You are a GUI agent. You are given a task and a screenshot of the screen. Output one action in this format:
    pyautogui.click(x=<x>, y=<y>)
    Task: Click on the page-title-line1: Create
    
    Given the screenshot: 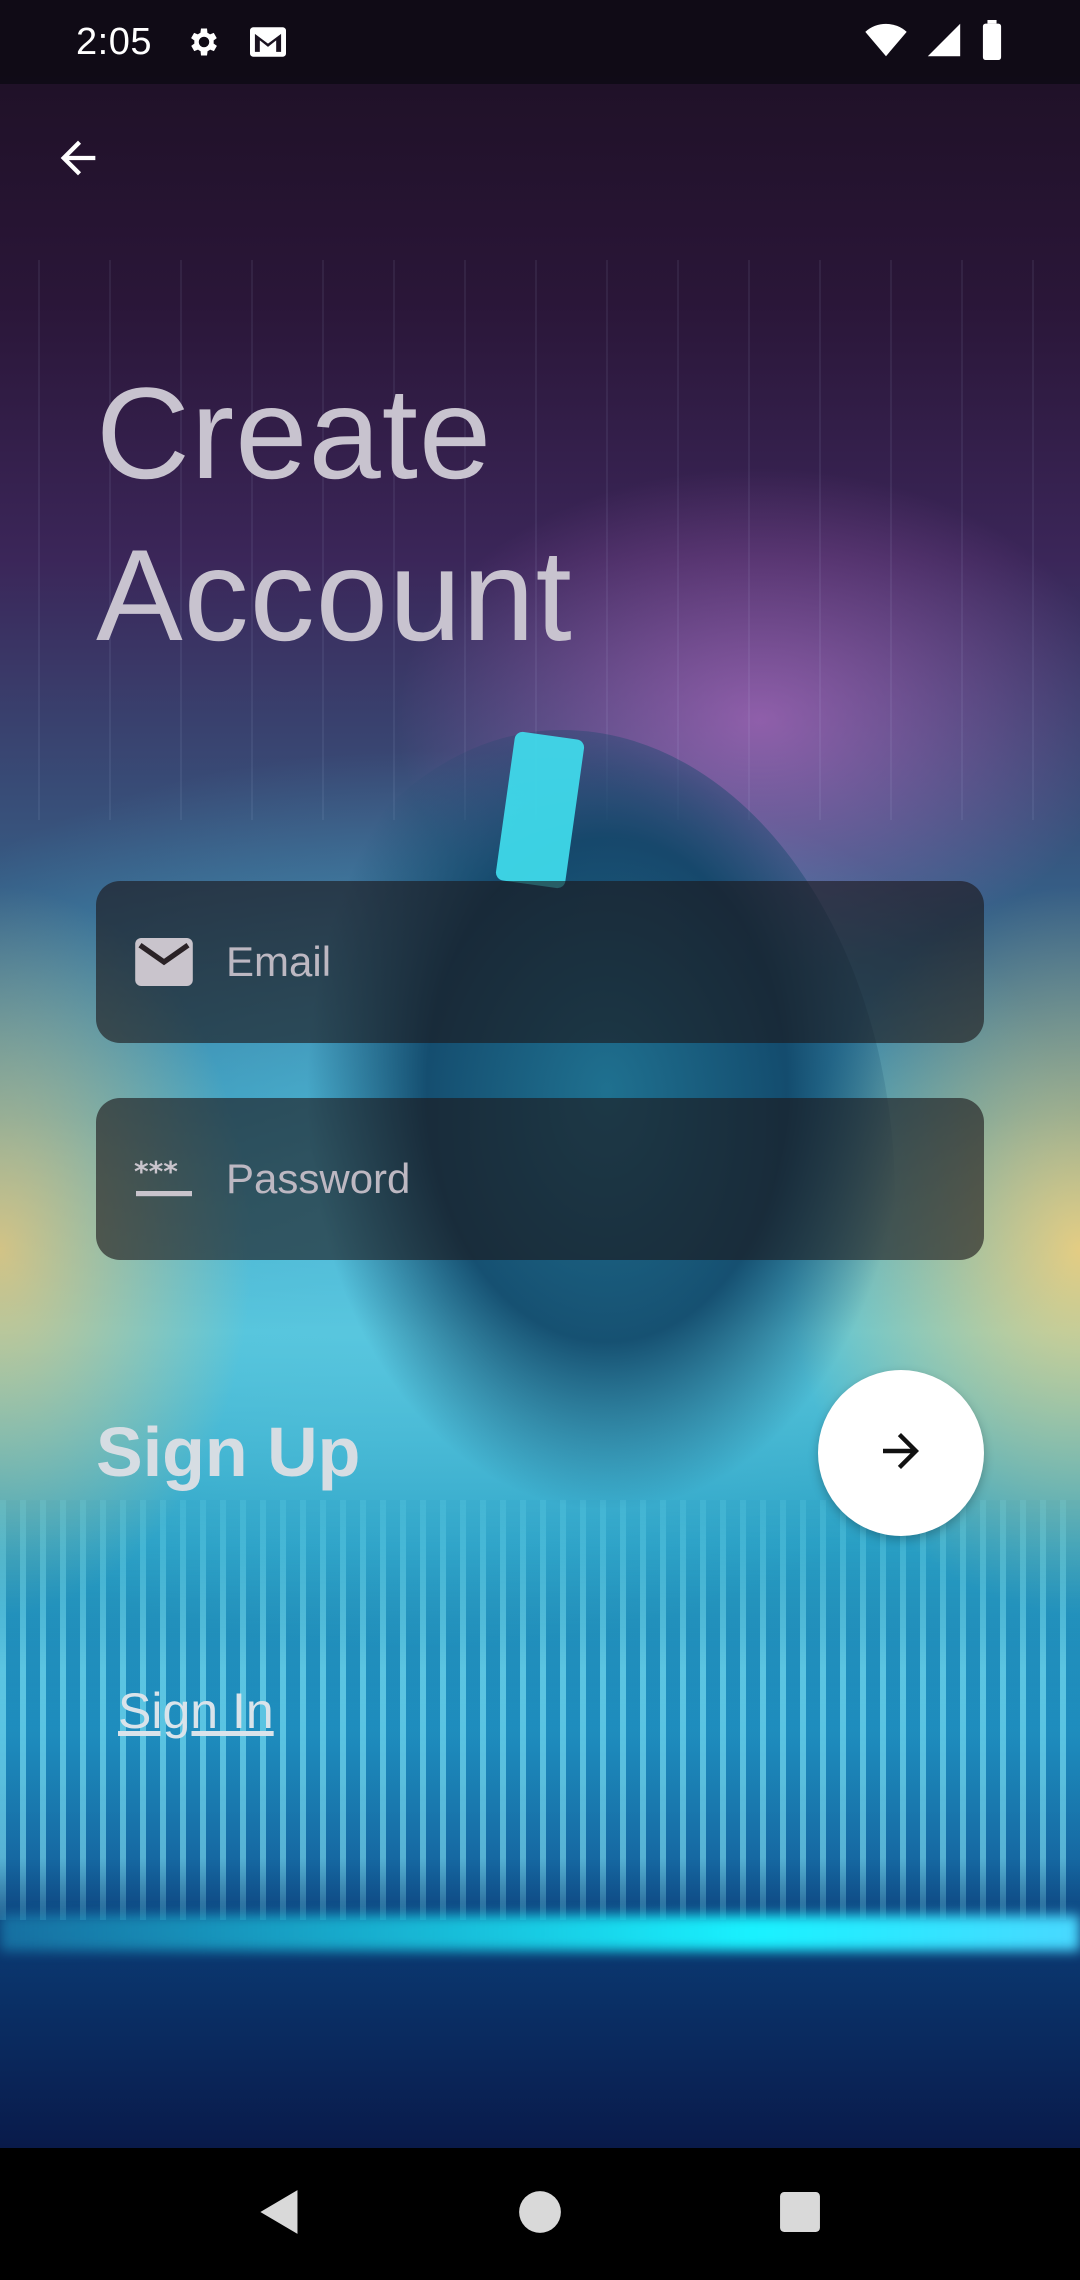 What is the action you would take?
    pyautogui.click(x=294, y=433)
    